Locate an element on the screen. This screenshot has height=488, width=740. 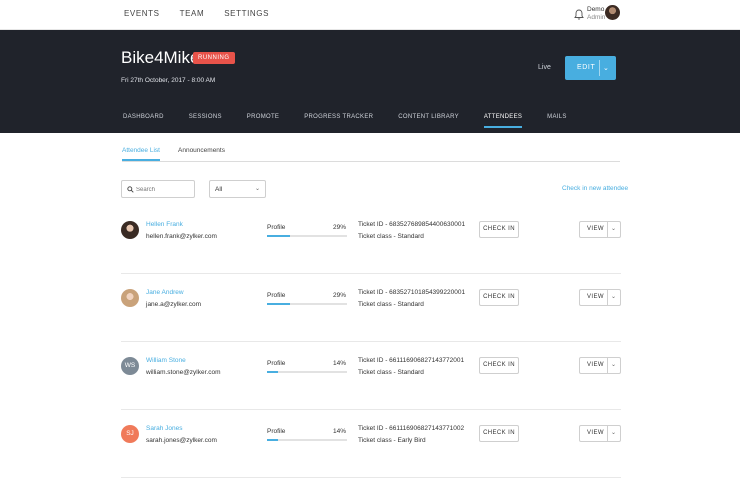
attendee-name: William Stone is located at coordinates (166, 360).